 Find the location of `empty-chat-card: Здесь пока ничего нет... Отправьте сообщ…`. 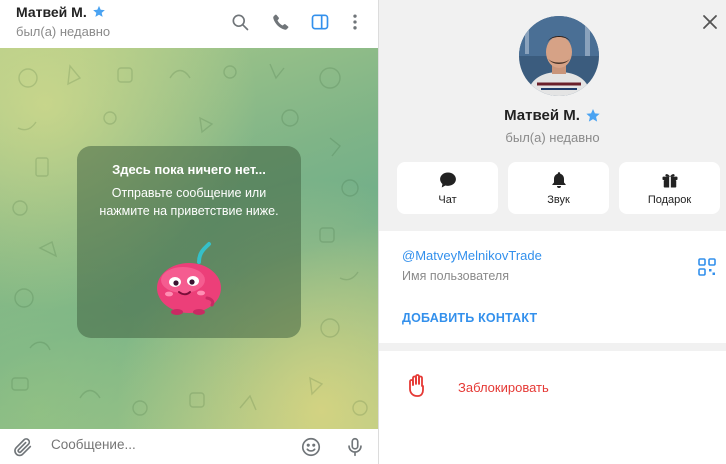

empty-chat-card: Здесь пока ничего нет... Отправьте сообщ… is located at coordinates (189, 242).